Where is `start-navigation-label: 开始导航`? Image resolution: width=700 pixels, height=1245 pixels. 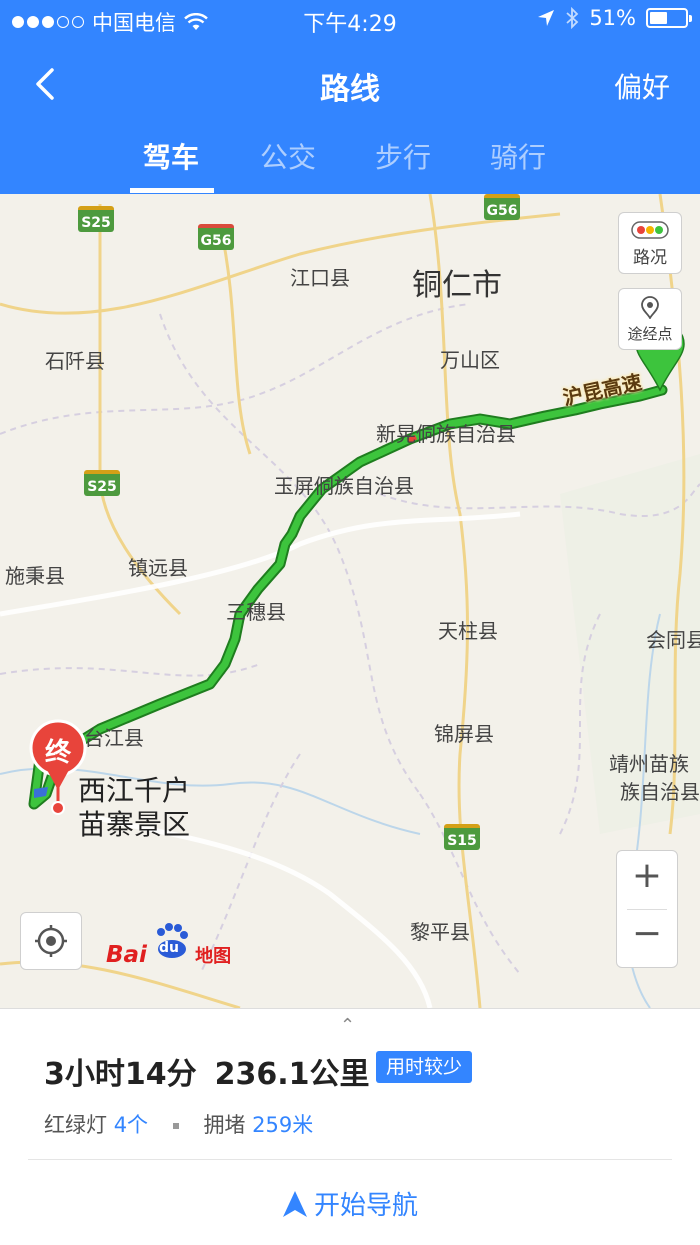
start-navigation-label: 开始导航 is located at coordinates (365, 1206).